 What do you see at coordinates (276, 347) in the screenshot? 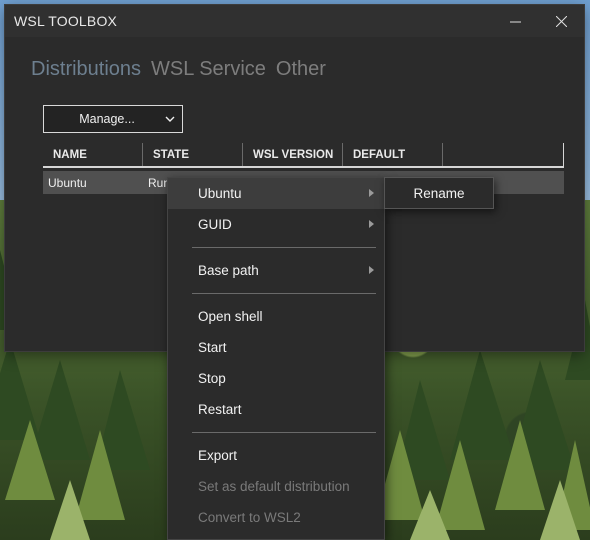
I see `menu-item-start: Start` at bounding box center [276, 347].